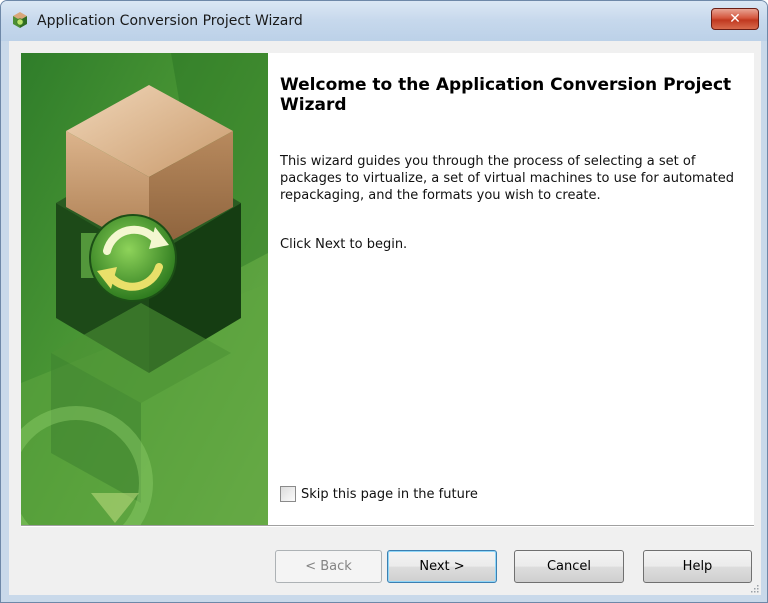 The image size is (768, 603). Describe the element at coordinates (20, 20) in the screenshot. I see `wizard-box-icon` at that location.